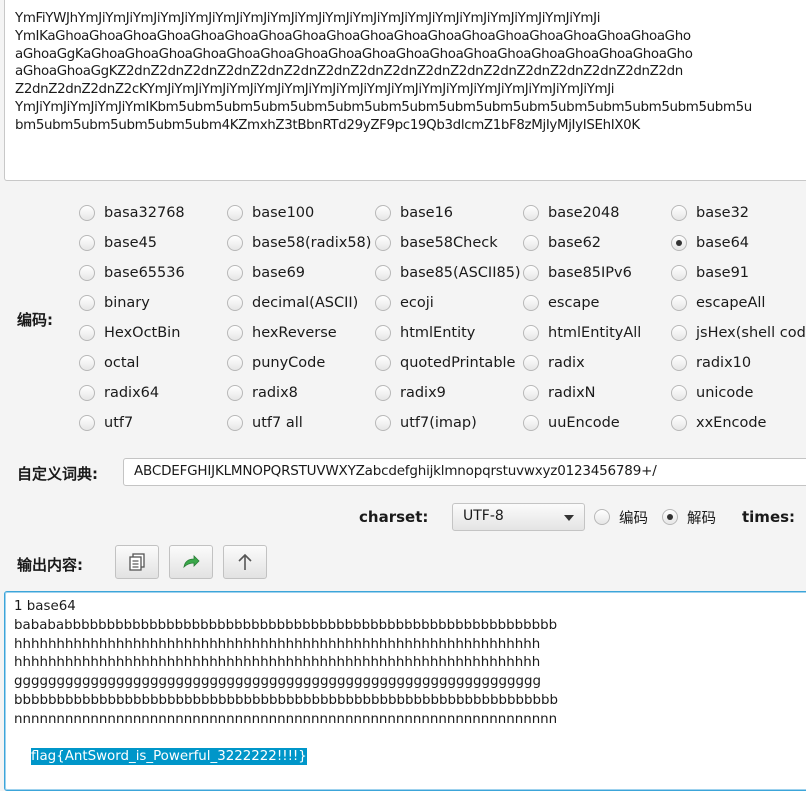  Describe the element at coordinates (118, 243) in the screenshot. I see `option-base45: base45` at that location.